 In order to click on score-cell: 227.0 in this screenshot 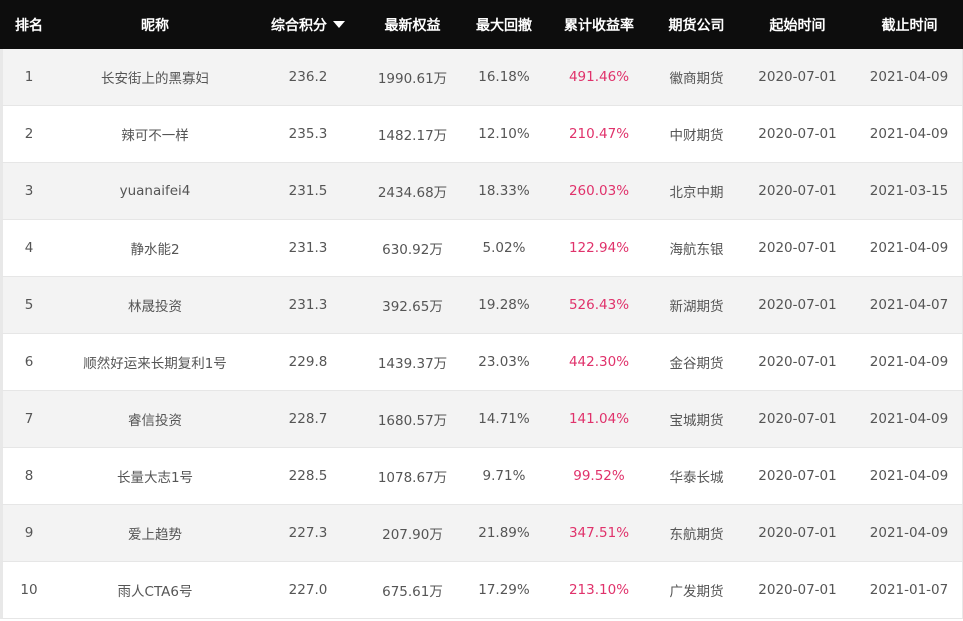, I will do `click(308, 590)`.